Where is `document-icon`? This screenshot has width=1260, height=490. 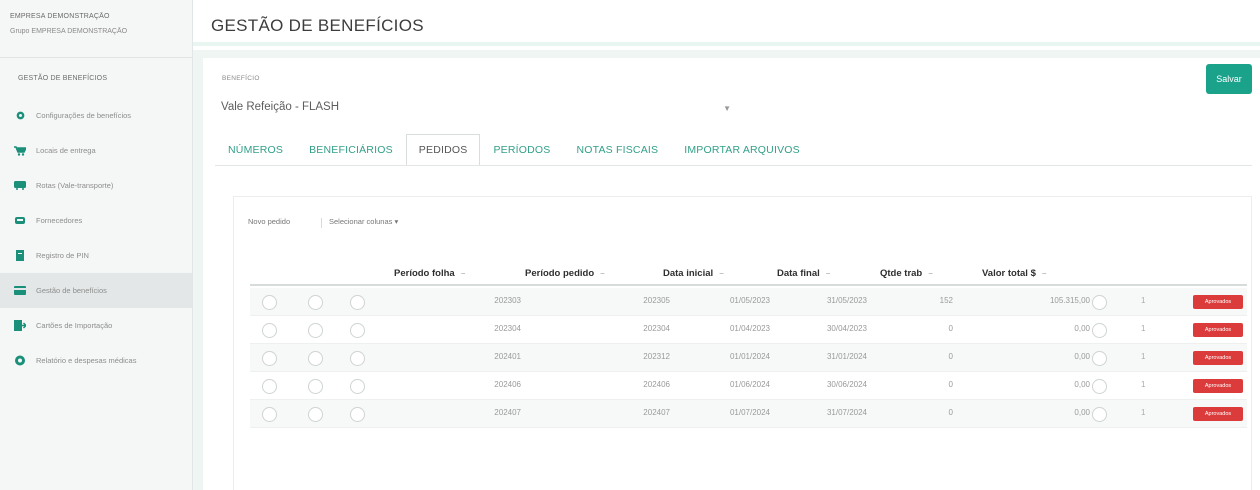
document-icon is located at coordinates (20, 255).